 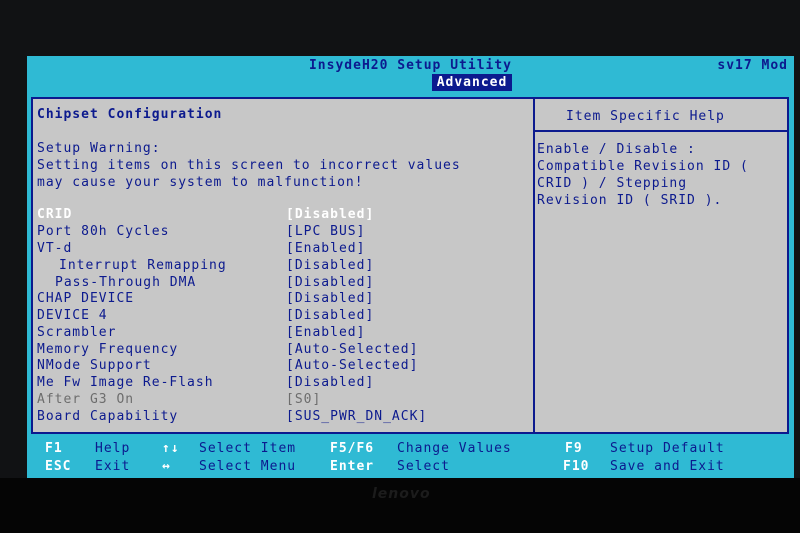 I want to click on setting-nmode-support-value: [Auto-Selected], so click(x=352, y=366).